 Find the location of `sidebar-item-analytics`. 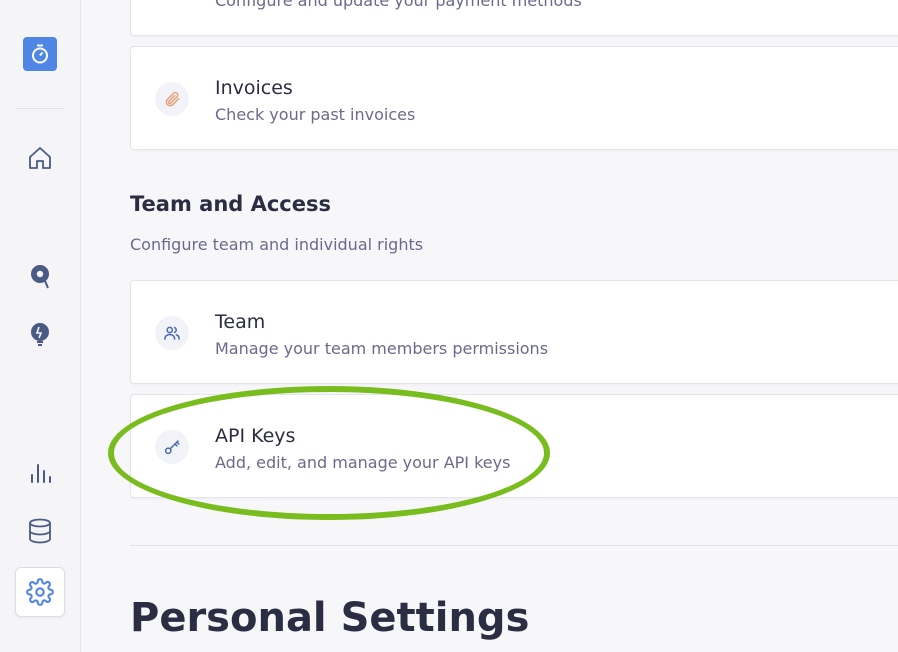

sidebar-item-analytics is located at coordinates (40, 473).